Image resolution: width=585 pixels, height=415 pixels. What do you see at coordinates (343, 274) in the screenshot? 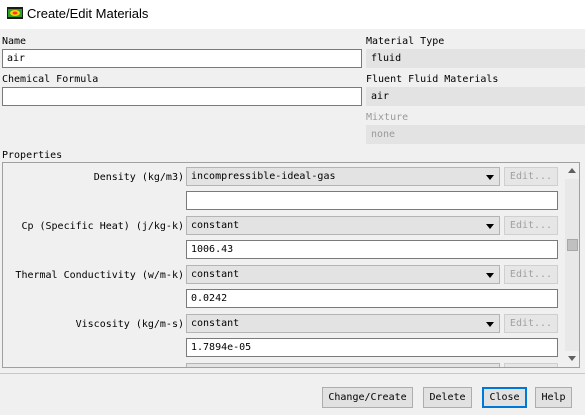
I see `thermal-conductivity-method-dropdown: constant` at bounding box center [343, 274].